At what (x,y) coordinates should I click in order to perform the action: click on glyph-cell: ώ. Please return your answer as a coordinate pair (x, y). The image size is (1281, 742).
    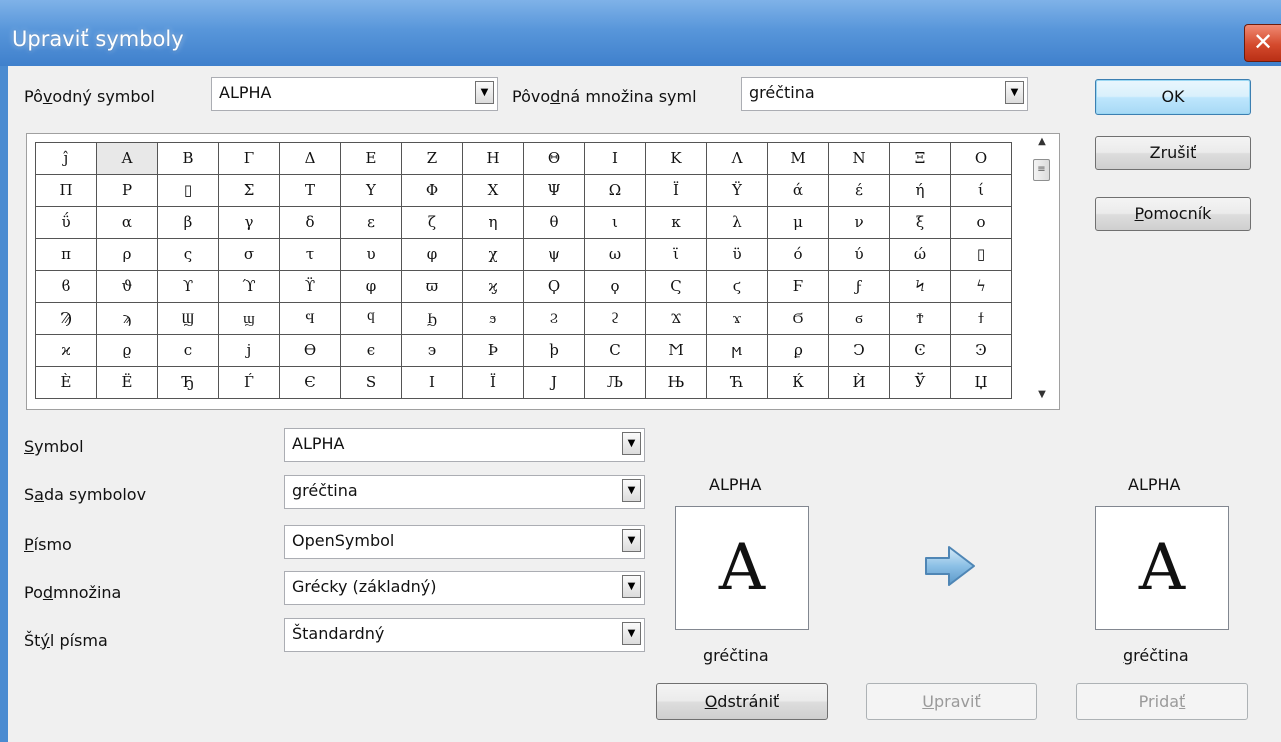
    Looking at the image, I should click on (920, 254).